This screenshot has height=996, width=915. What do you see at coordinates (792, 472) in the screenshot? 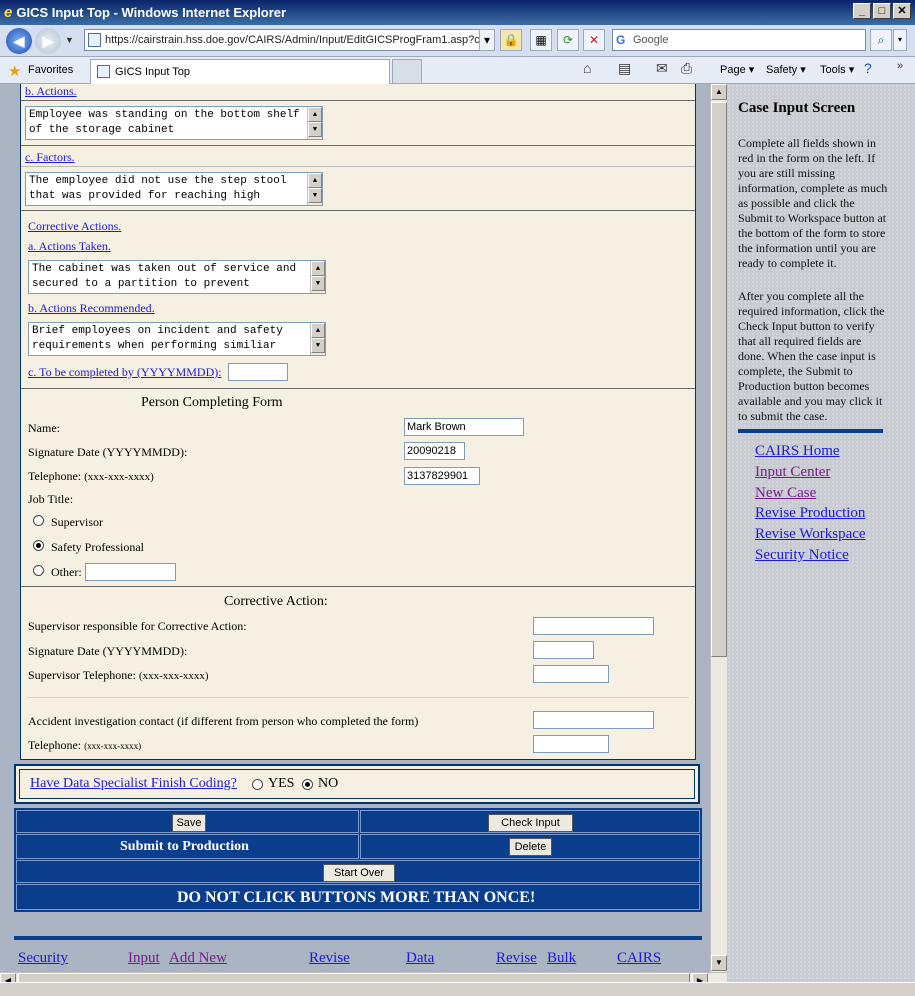
I see `sidebar-link-input-center: Input Center` at bounding box center [792, 472].